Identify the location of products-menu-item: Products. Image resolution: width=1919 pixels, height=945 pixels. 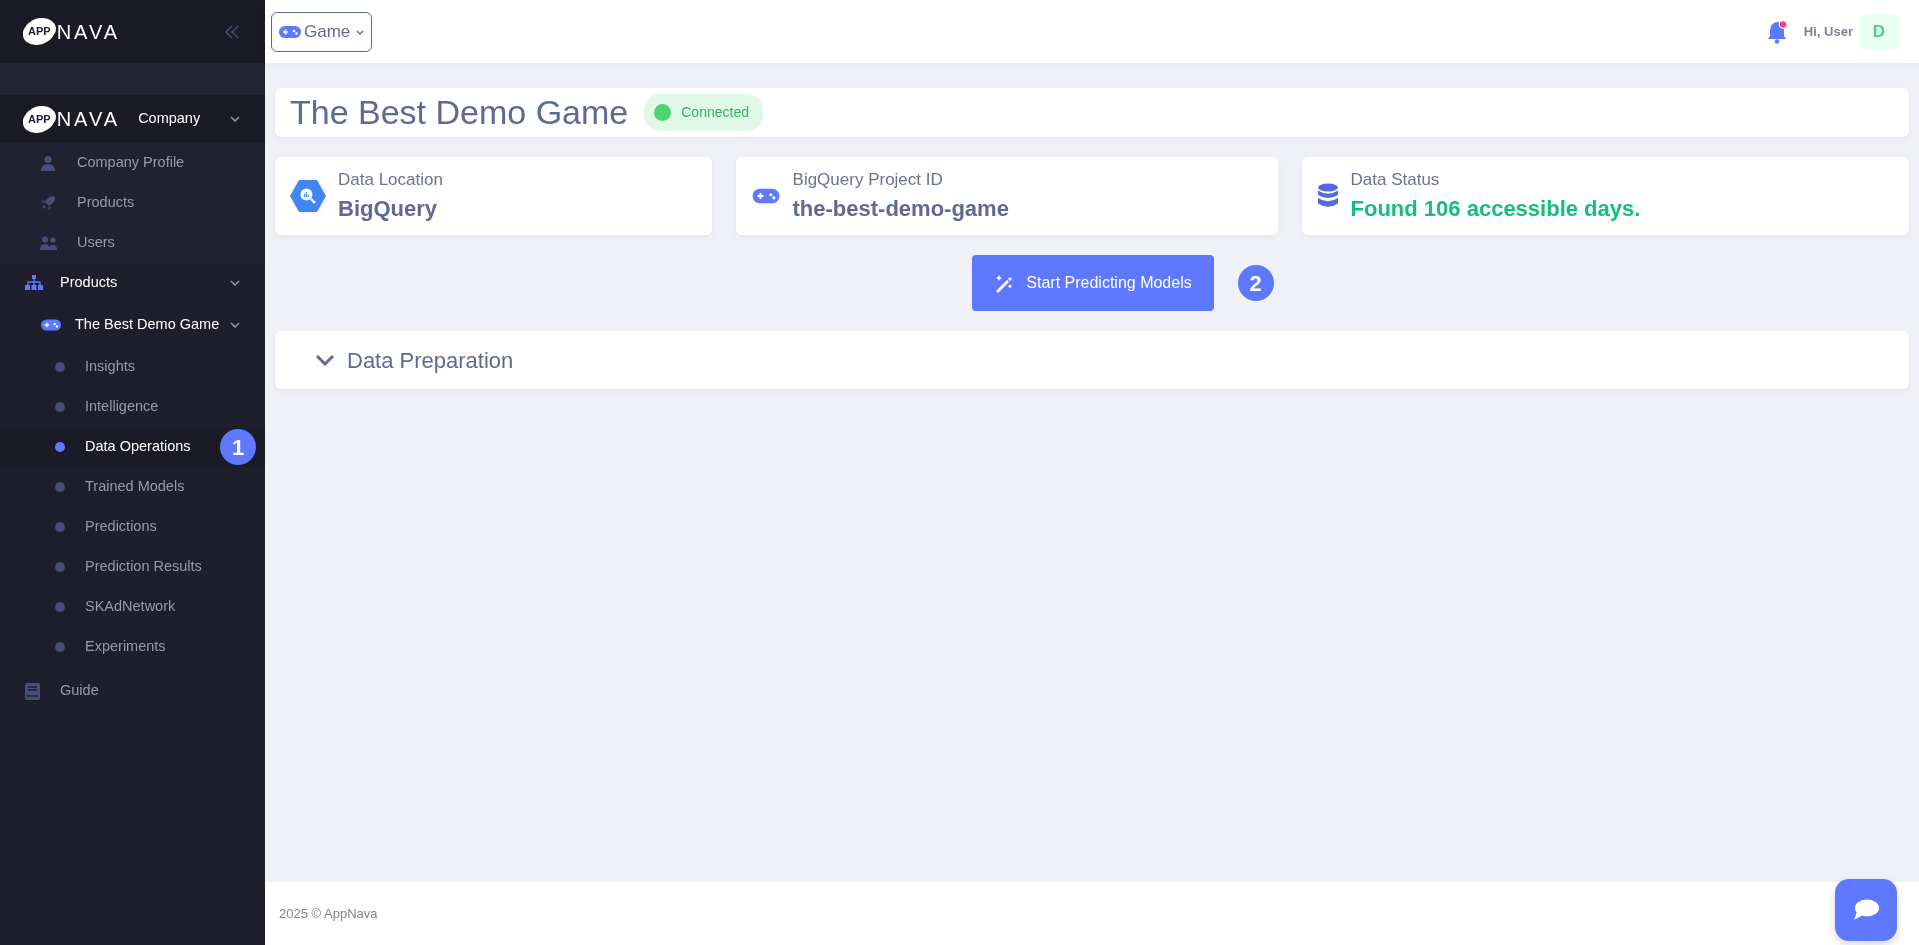
(132, 283).